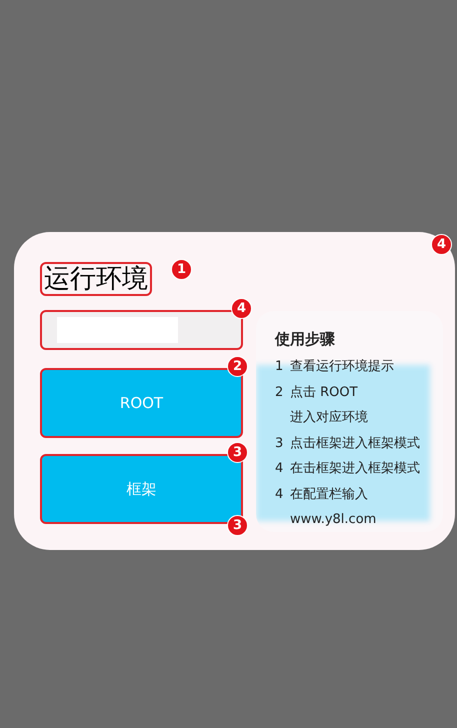 This screenshot has height=728, width=457. I want to click on steps-heading: 使用步骤, so click(305, 339).